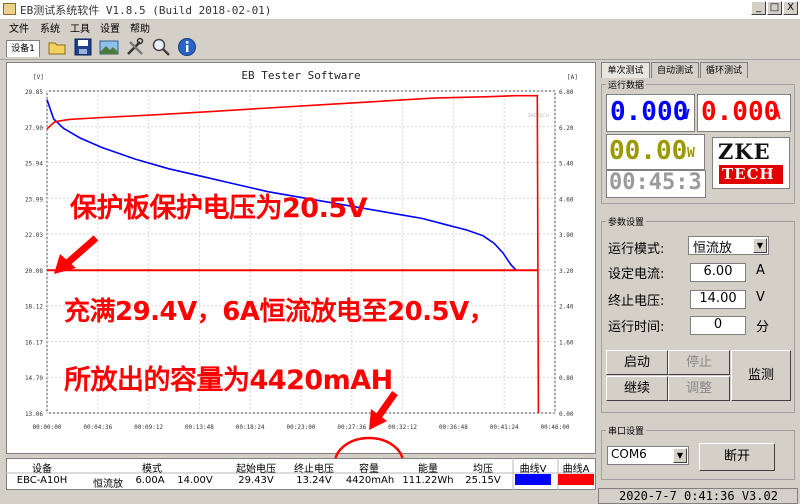 The width and height of the screenshot is (800, 504). What do you see at coordinates (187, 47) in the screenshot?
I see `info-icon` at bounding box center [187, 47].